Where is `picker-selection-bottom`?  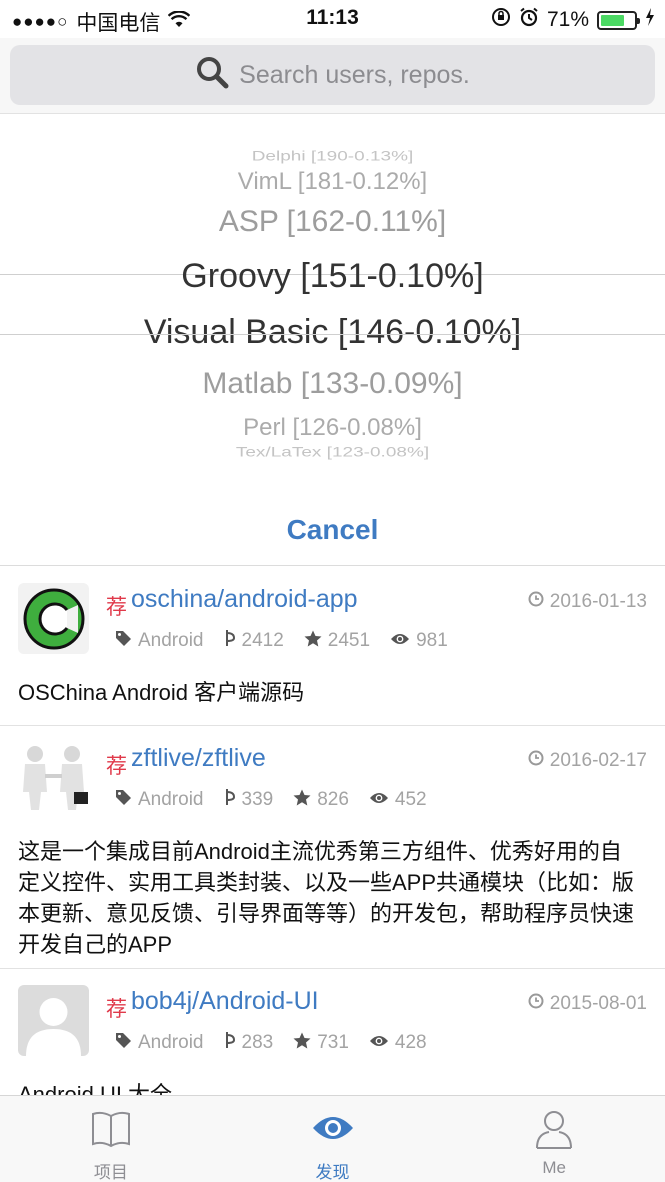 picker-selection-bottom is located at coordinates (332, 334).